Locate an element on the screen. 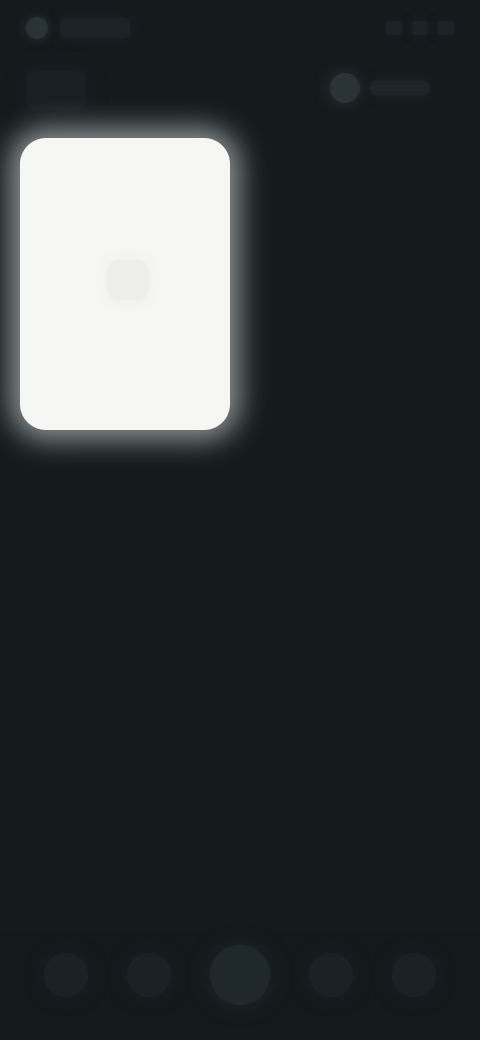  preview-image-icon is located at coordinates (128, 280).